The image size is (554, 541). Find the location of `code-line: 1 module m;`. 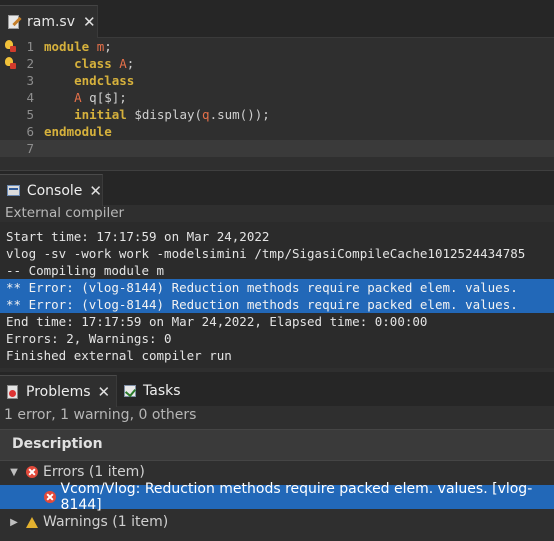

code-line: 1 module m; is located at coordinates (277, 46).